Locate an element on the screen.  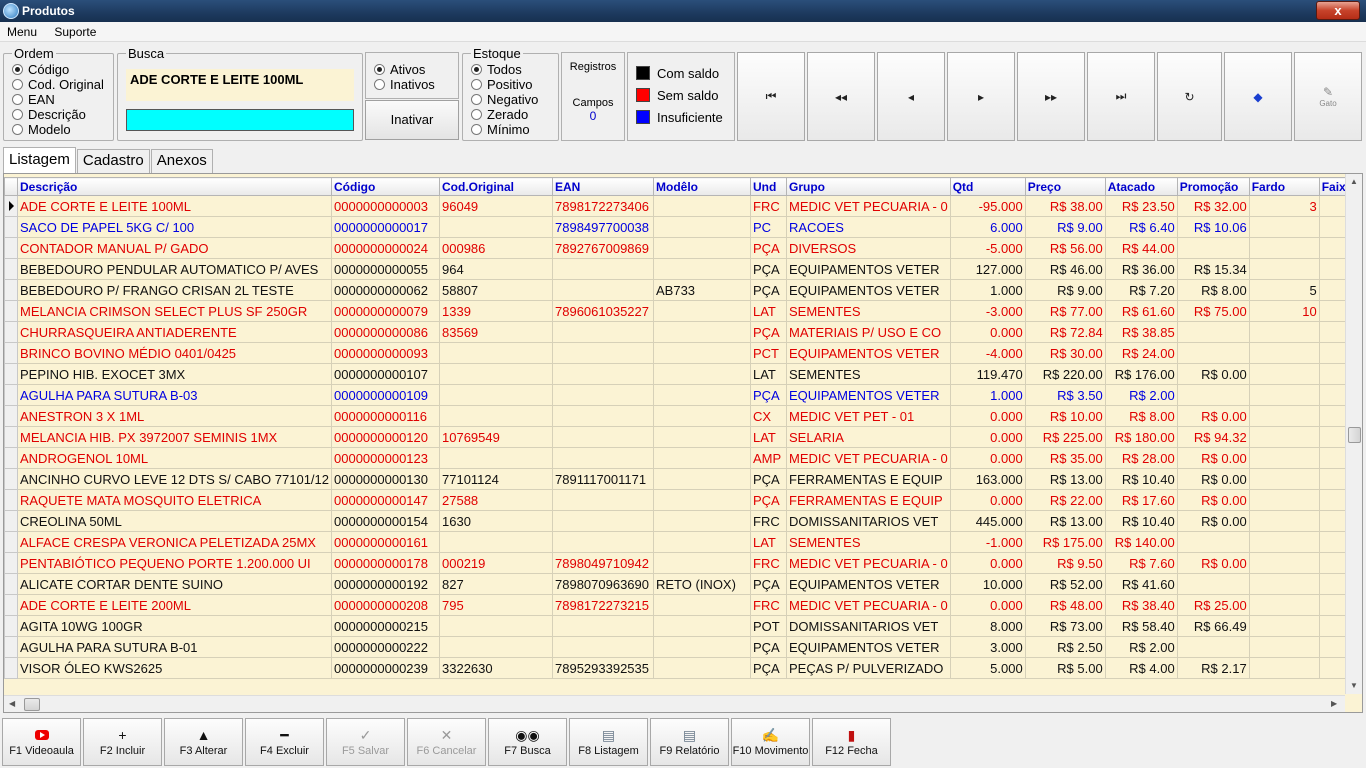
status-option: Inativos is located at coordinates (412, 84).